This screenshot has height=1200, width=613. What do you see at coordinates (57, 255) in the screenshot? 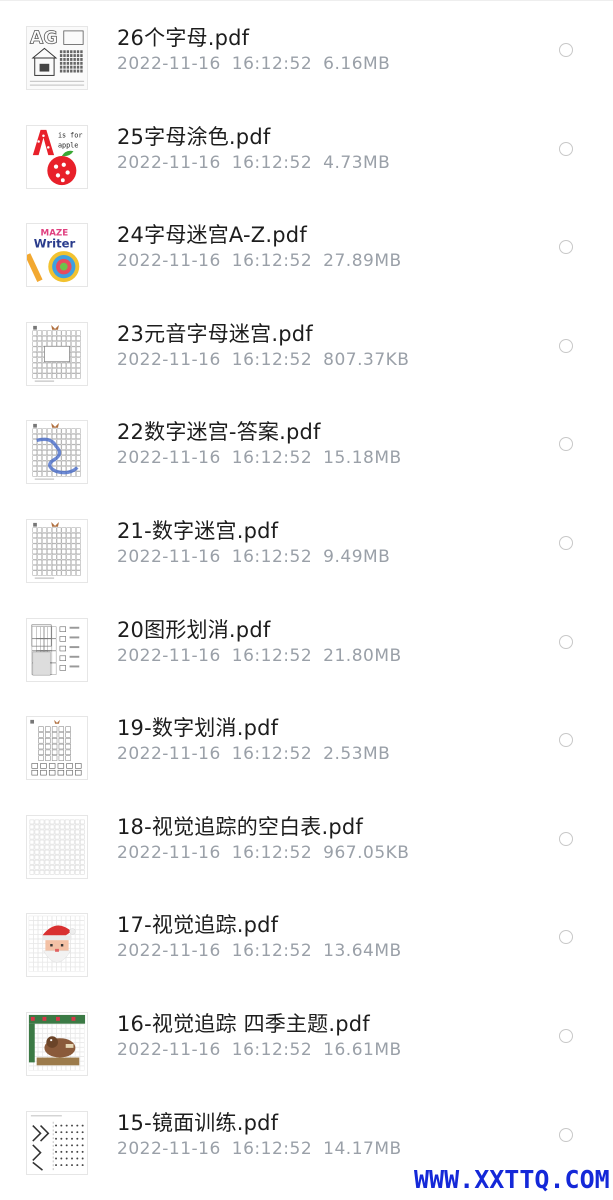
I see `maze-writer-icon: MAZE Writer` at bounding box center [57, 255].